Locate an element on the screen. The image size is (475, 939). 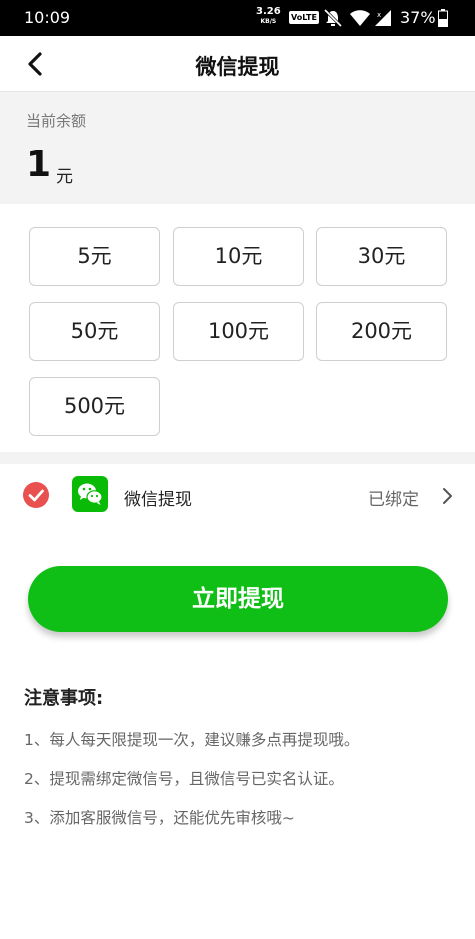
amount-option-200: 200元 is located at coordinates (381, 331).